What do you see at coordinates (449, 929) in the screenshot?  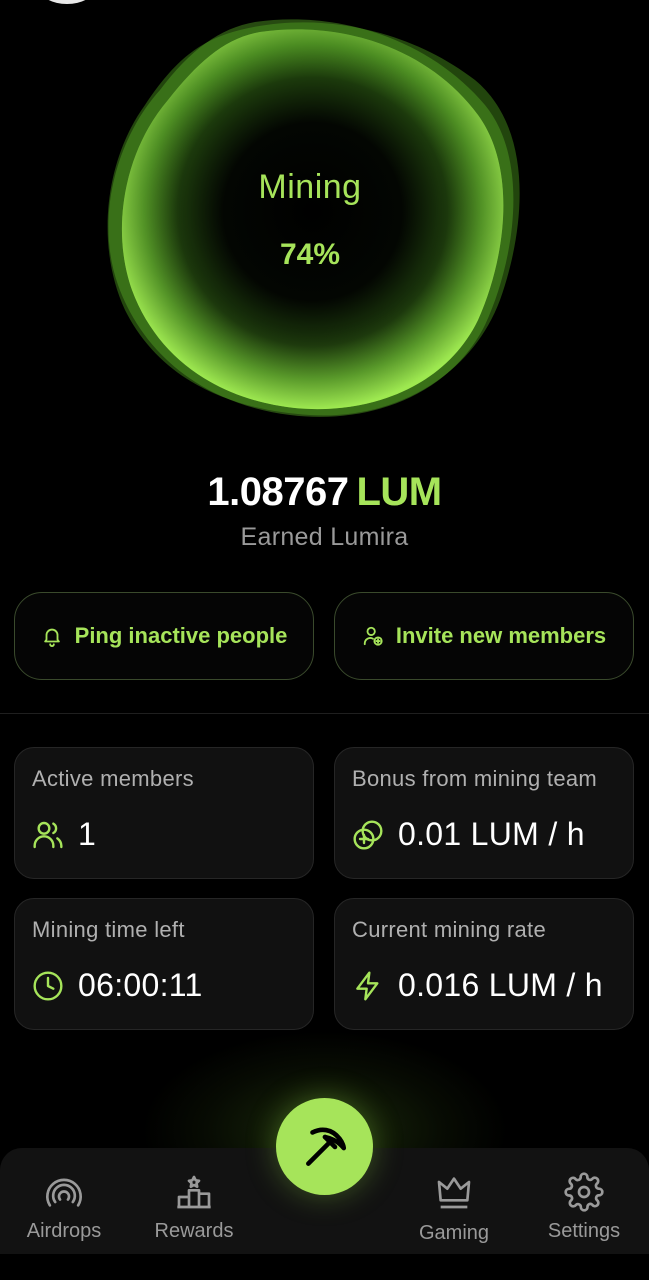 I see `card-title: Current mining rate` at bounding box center [449, 929].